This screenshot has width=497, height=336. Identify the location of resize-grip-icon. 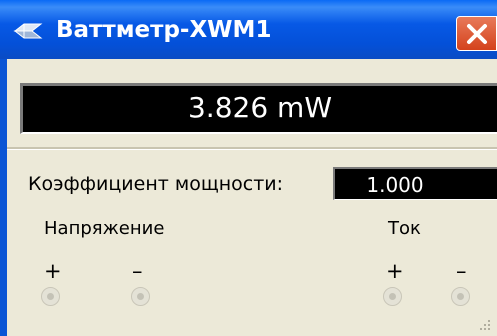
(485, 325).